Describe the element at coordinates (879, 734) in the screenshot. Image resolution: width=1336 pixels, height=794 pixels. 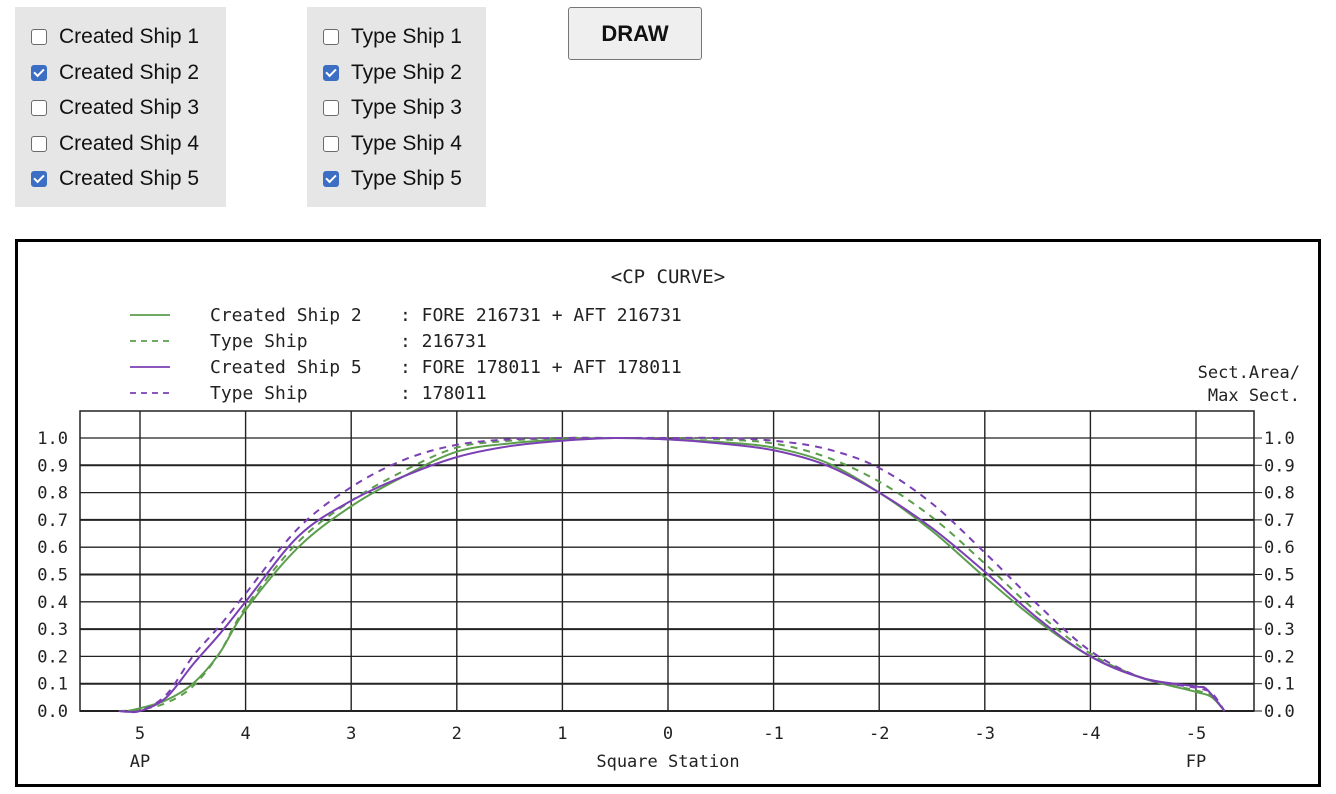
I see `x-tick-label: -2` at that location.